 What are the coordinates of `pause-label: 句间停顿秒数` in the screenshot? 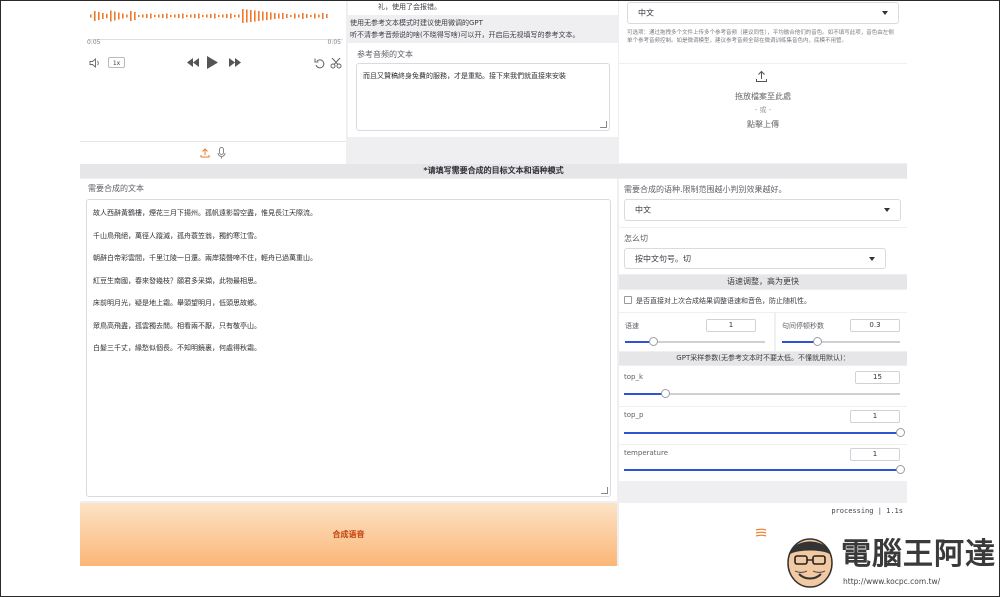 It's located at (803, 326).